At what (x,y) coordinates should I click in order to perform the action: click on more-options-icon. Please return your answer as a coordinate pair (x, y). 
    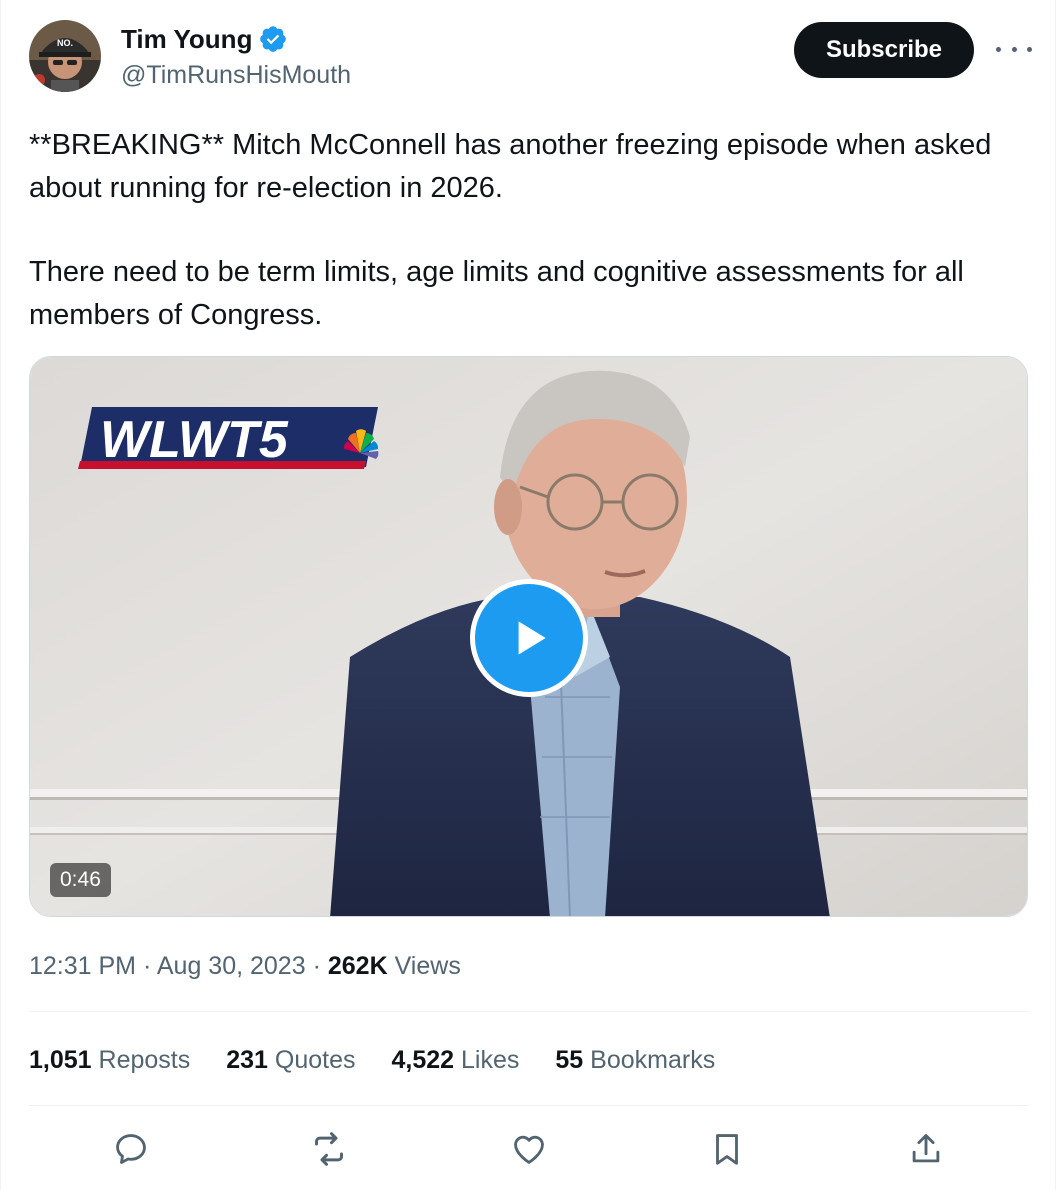
    Looking at the image, I should click on (1014, 49).